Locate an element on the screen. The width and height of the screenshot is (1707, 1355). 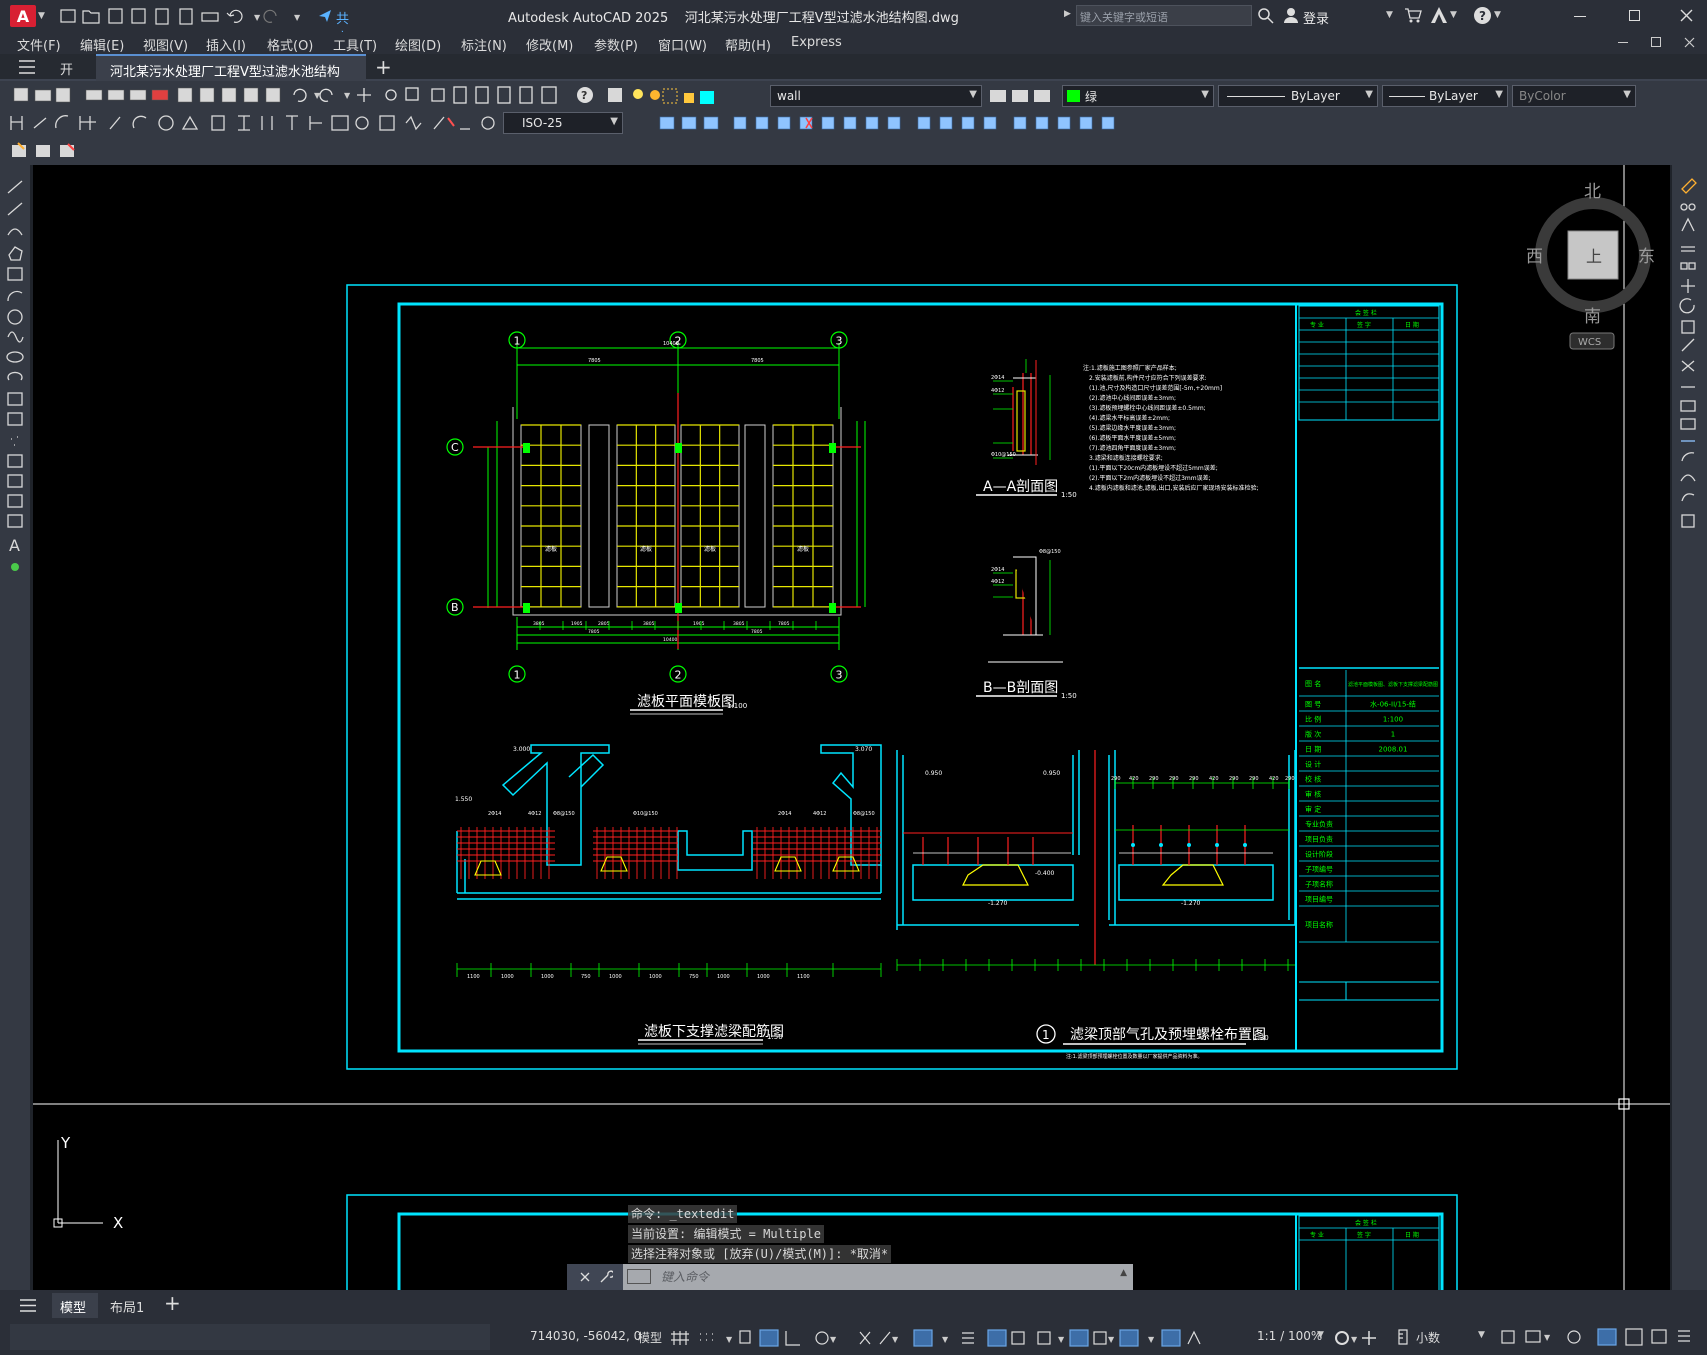
layer-dropdown: wall ▼ is located at coordinates (876, 96).